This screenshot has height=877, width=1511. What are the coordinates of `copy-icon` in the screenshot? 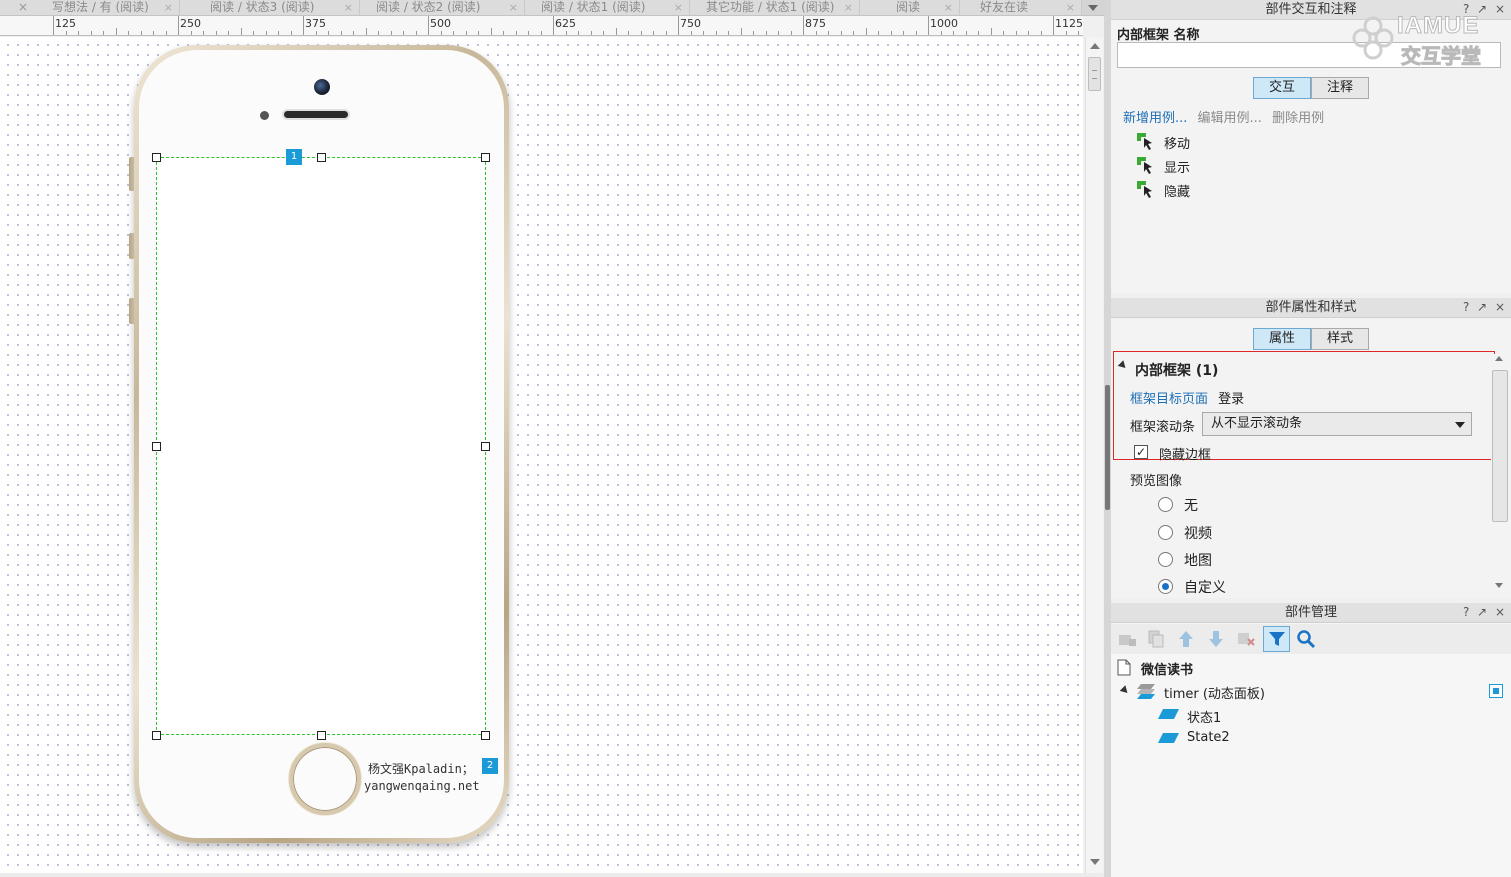 It's located at (1156, 639).